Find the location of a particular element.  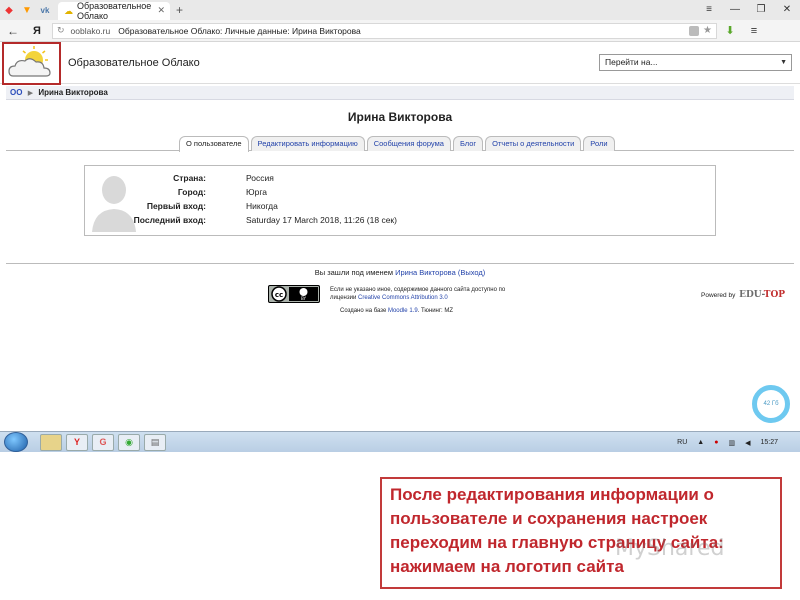

watermark: MyShared is located at coordinates (670, 548).